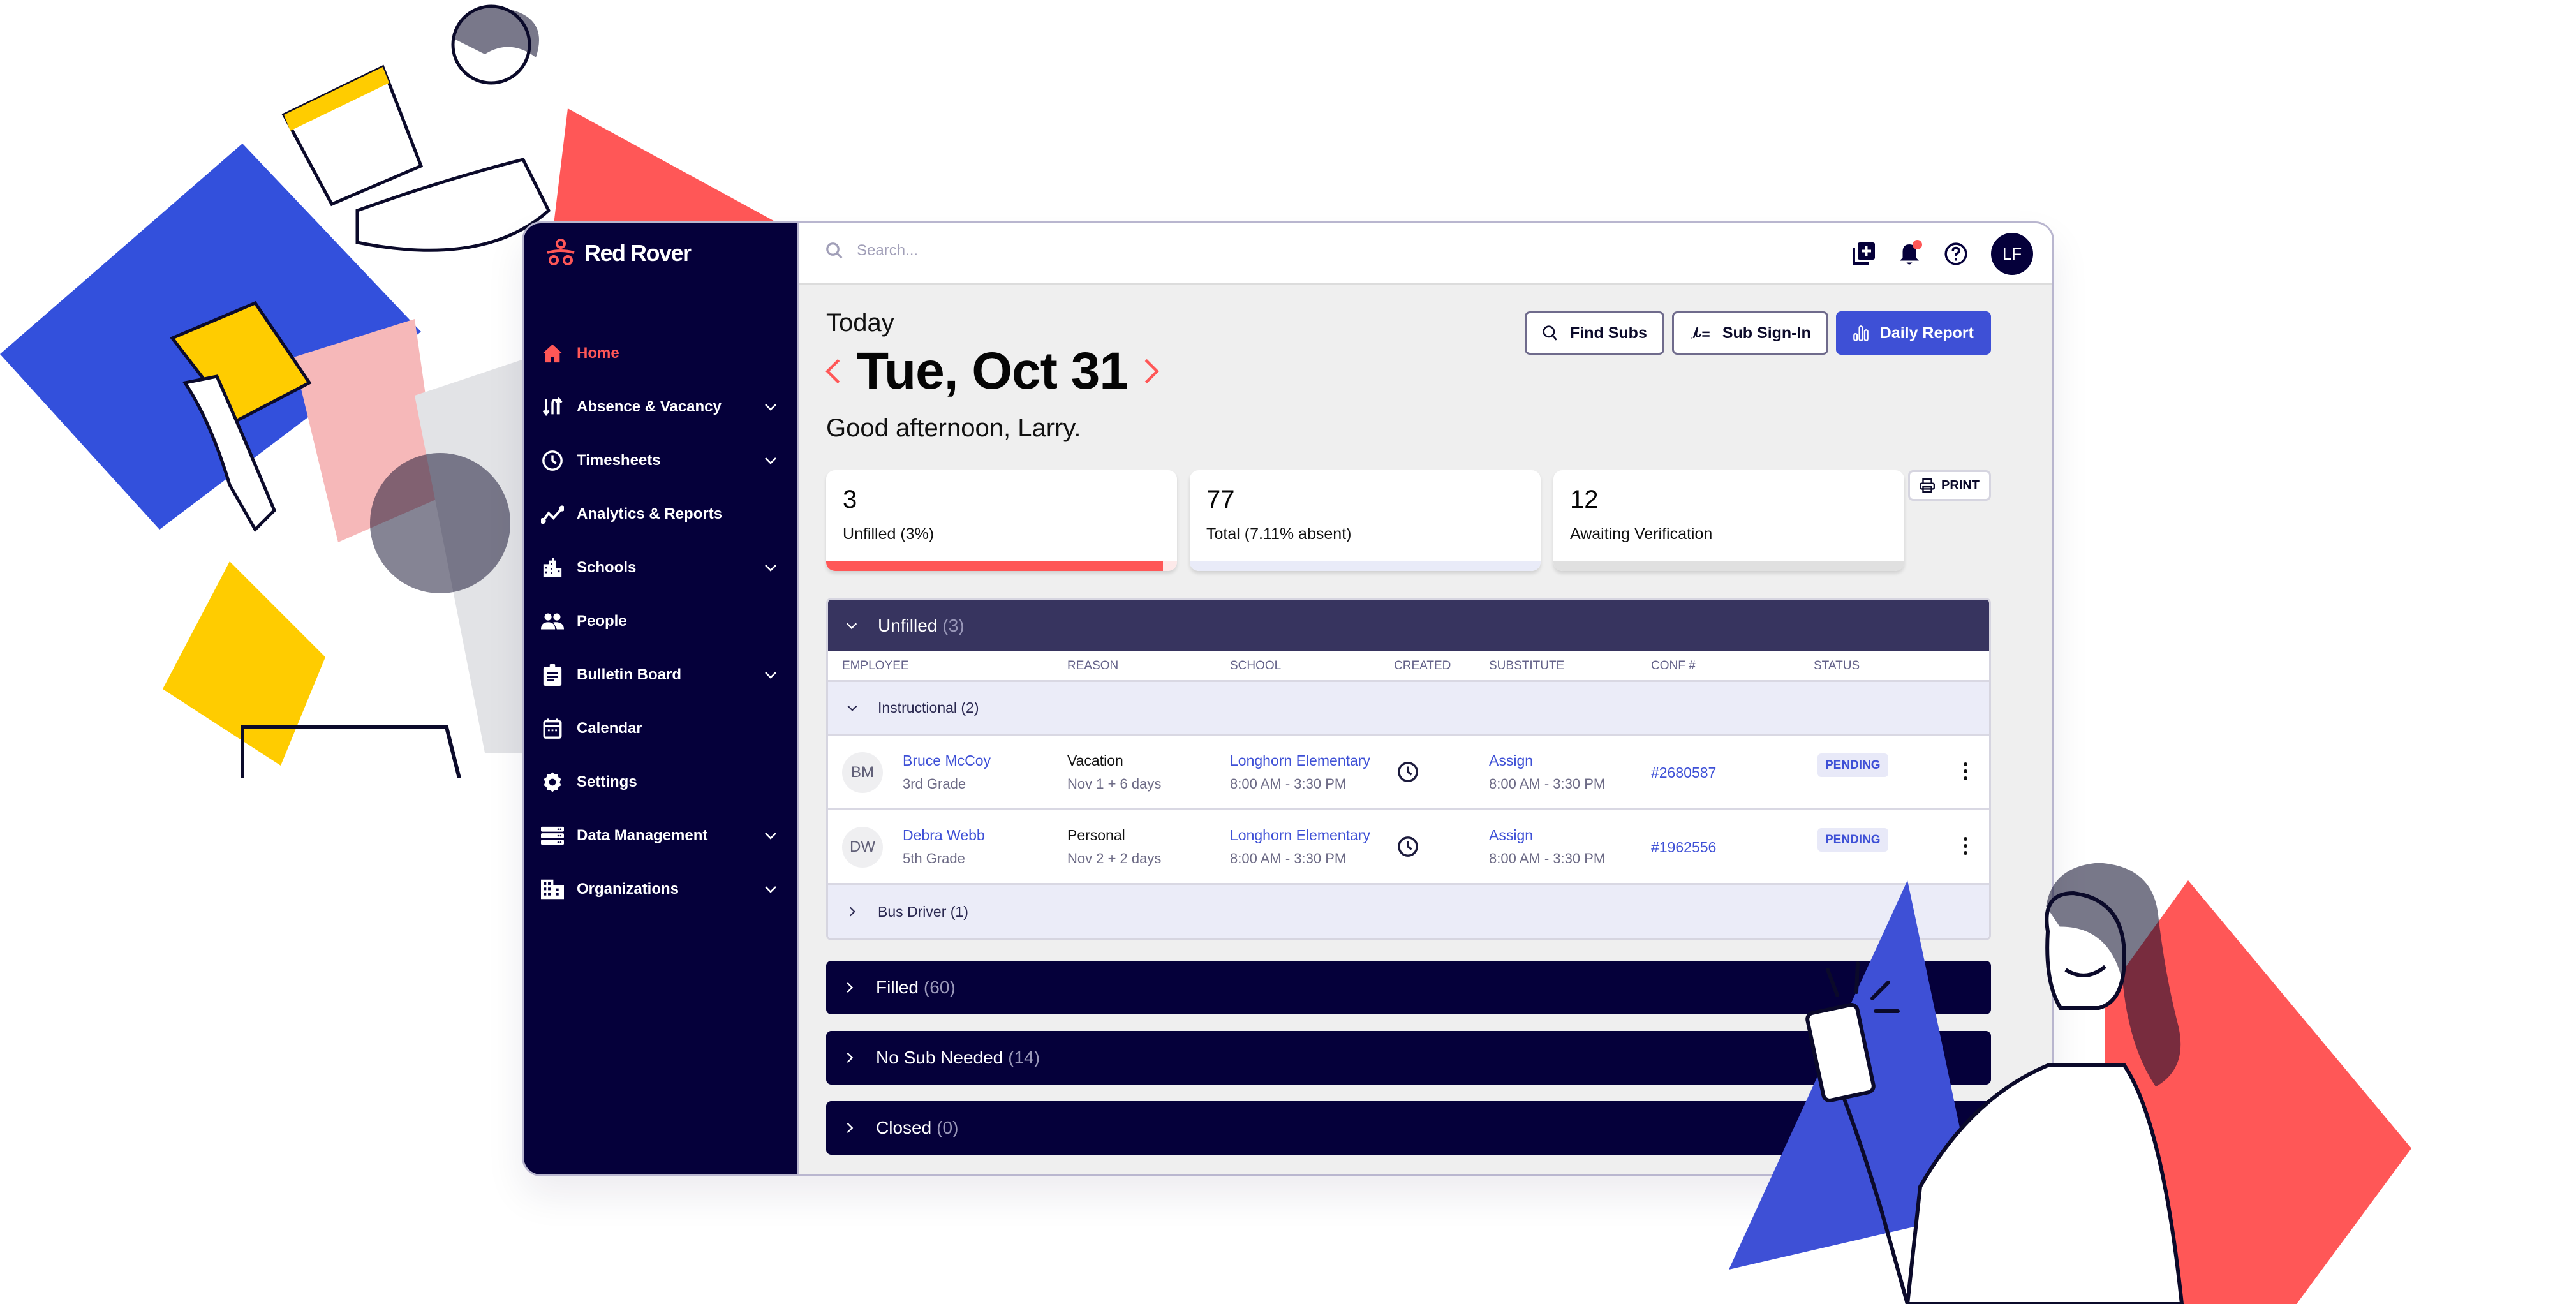  I want to click on absence-dates: Nov 1 + 6 days, so click(1114, 784).